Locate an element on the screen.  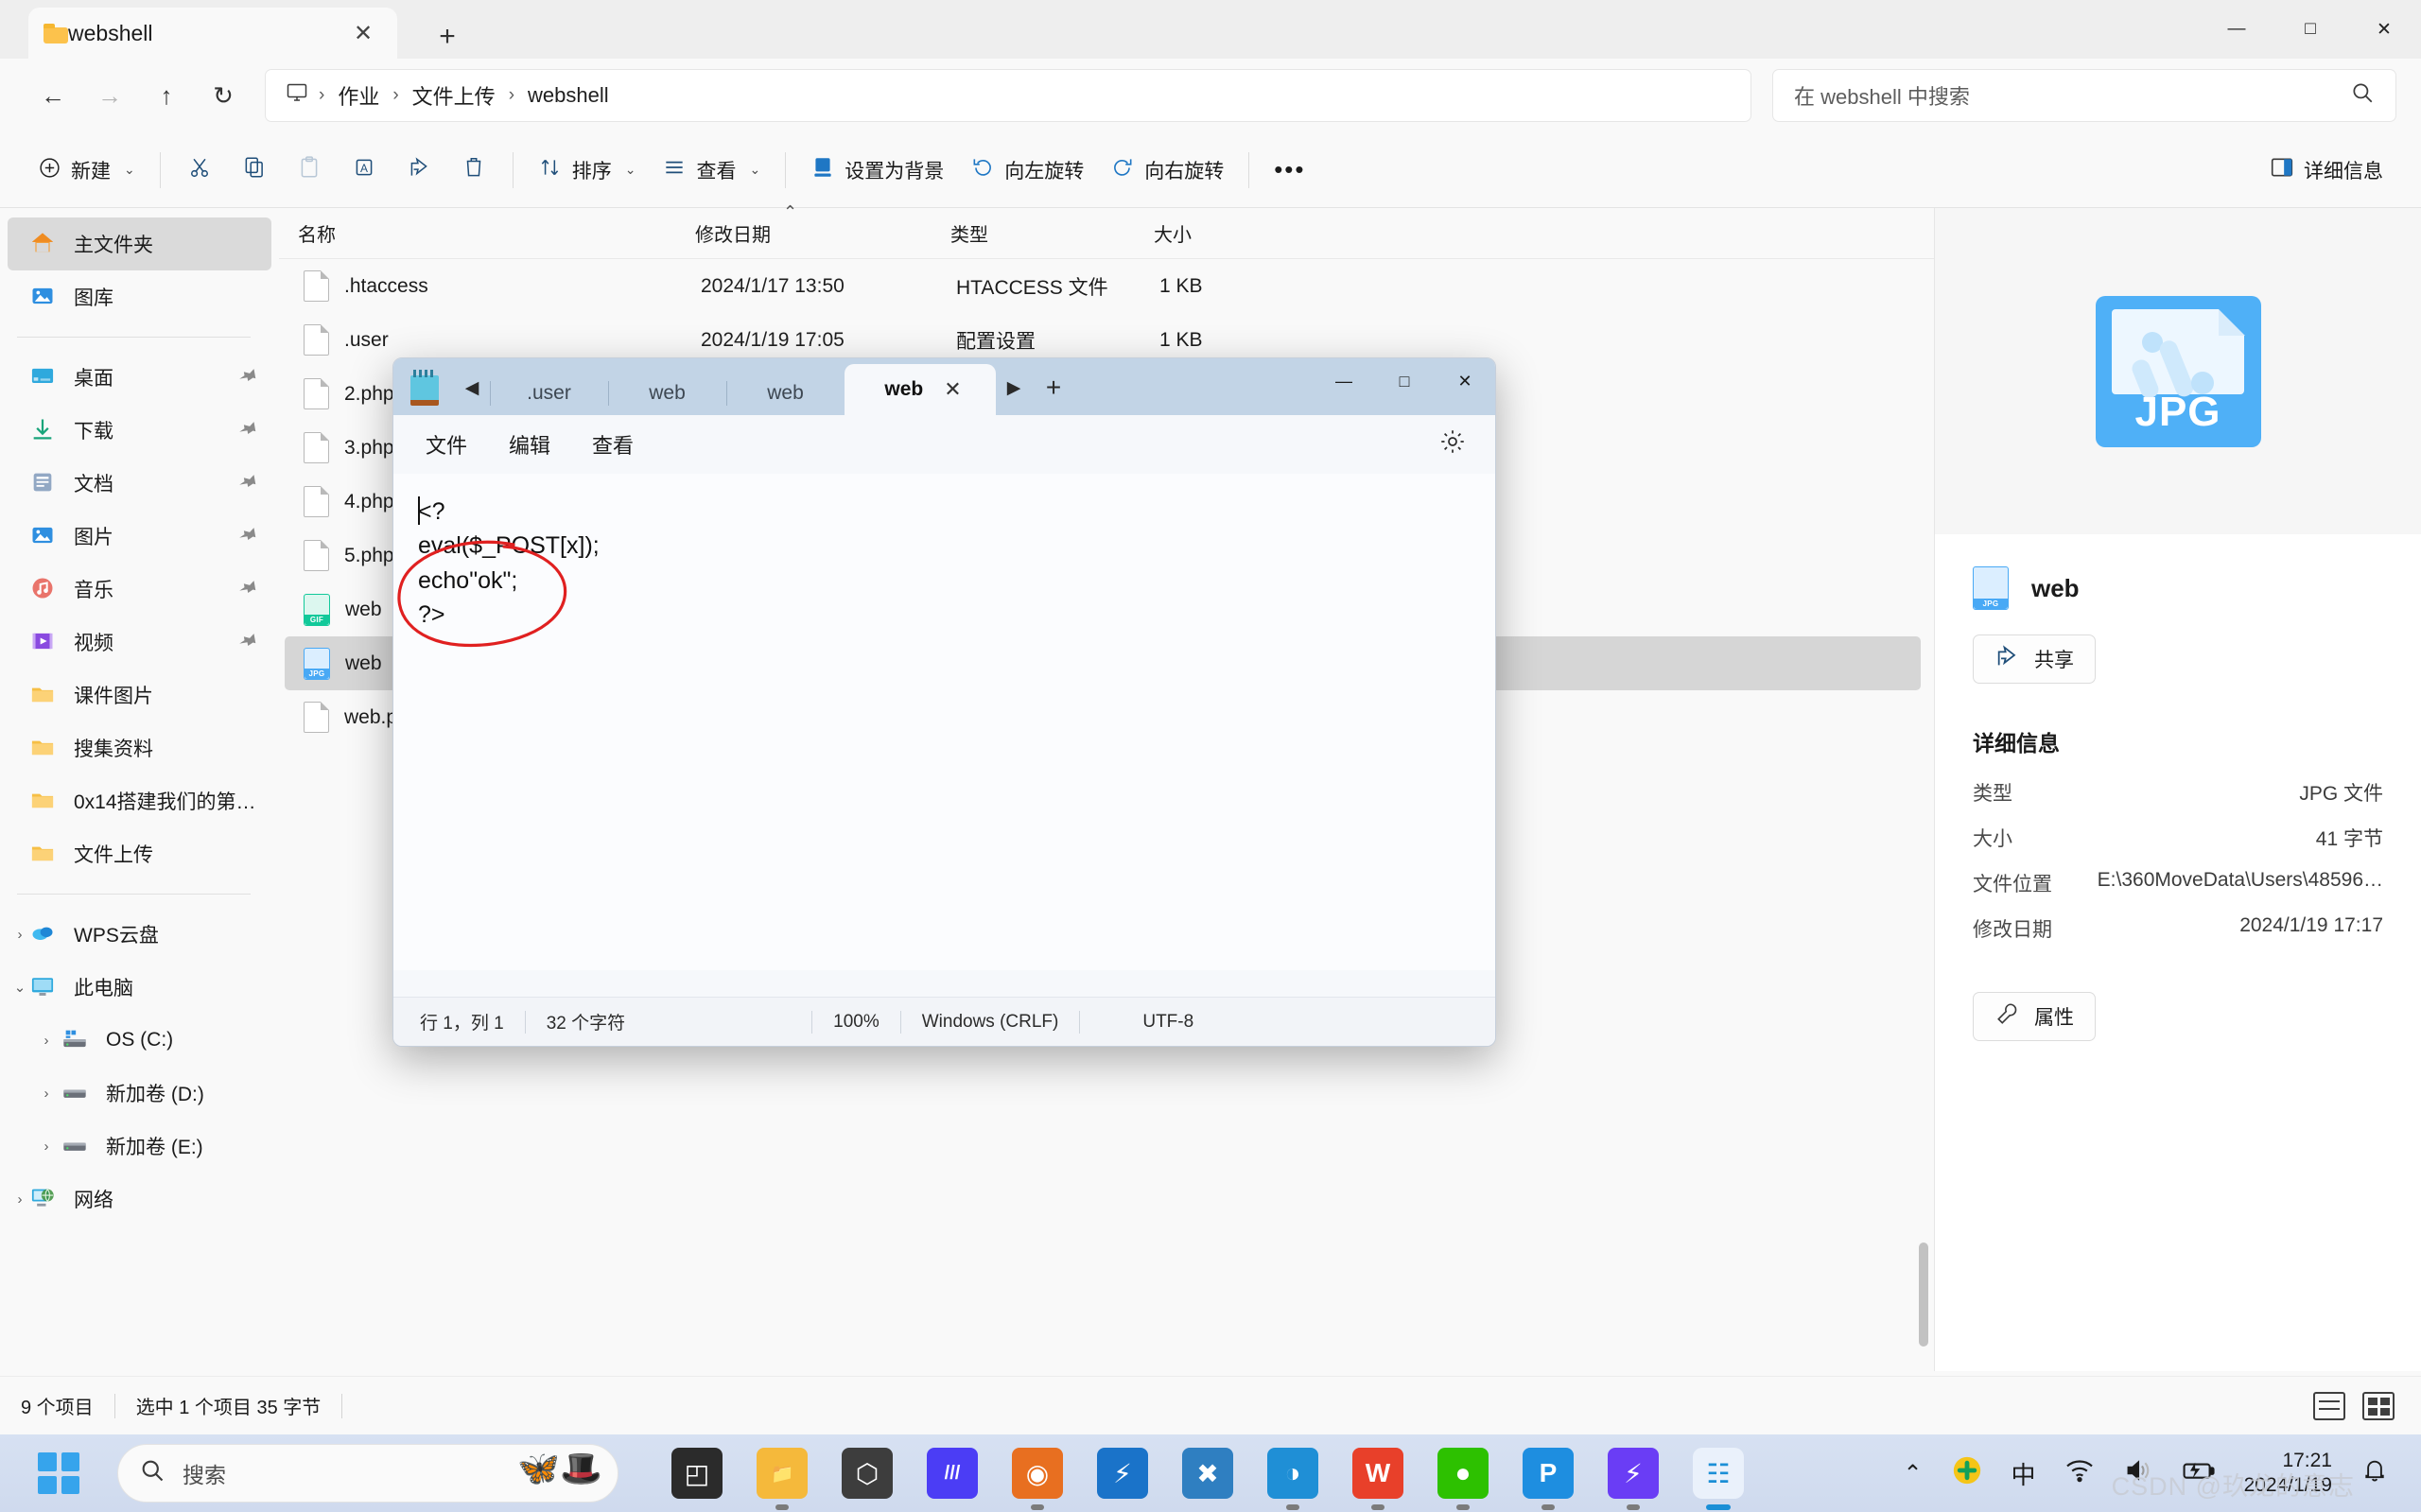
volume-icon is located at coordinates (2138, 1473).